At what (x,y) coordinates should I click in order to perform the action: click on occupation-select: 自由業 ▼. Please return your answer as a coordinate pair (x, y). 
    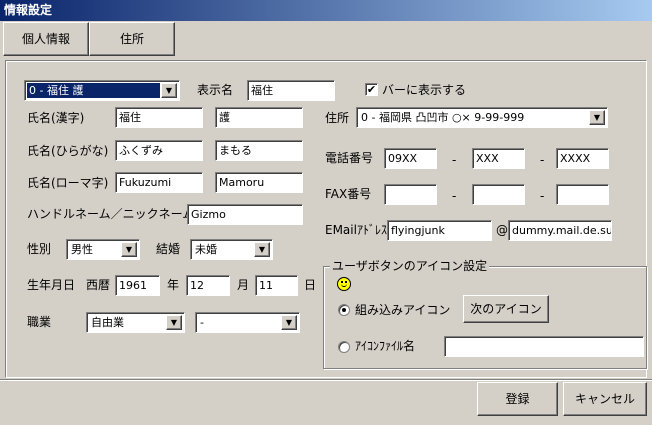
    Looking at the image, I should click on (135, 322).